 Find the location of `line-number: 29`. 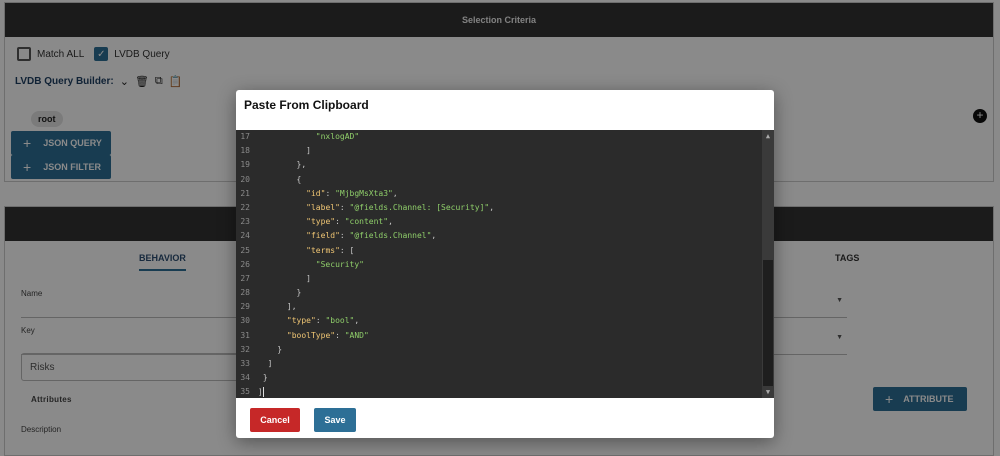

line-number: 29 is located at coordinates (245, 307).